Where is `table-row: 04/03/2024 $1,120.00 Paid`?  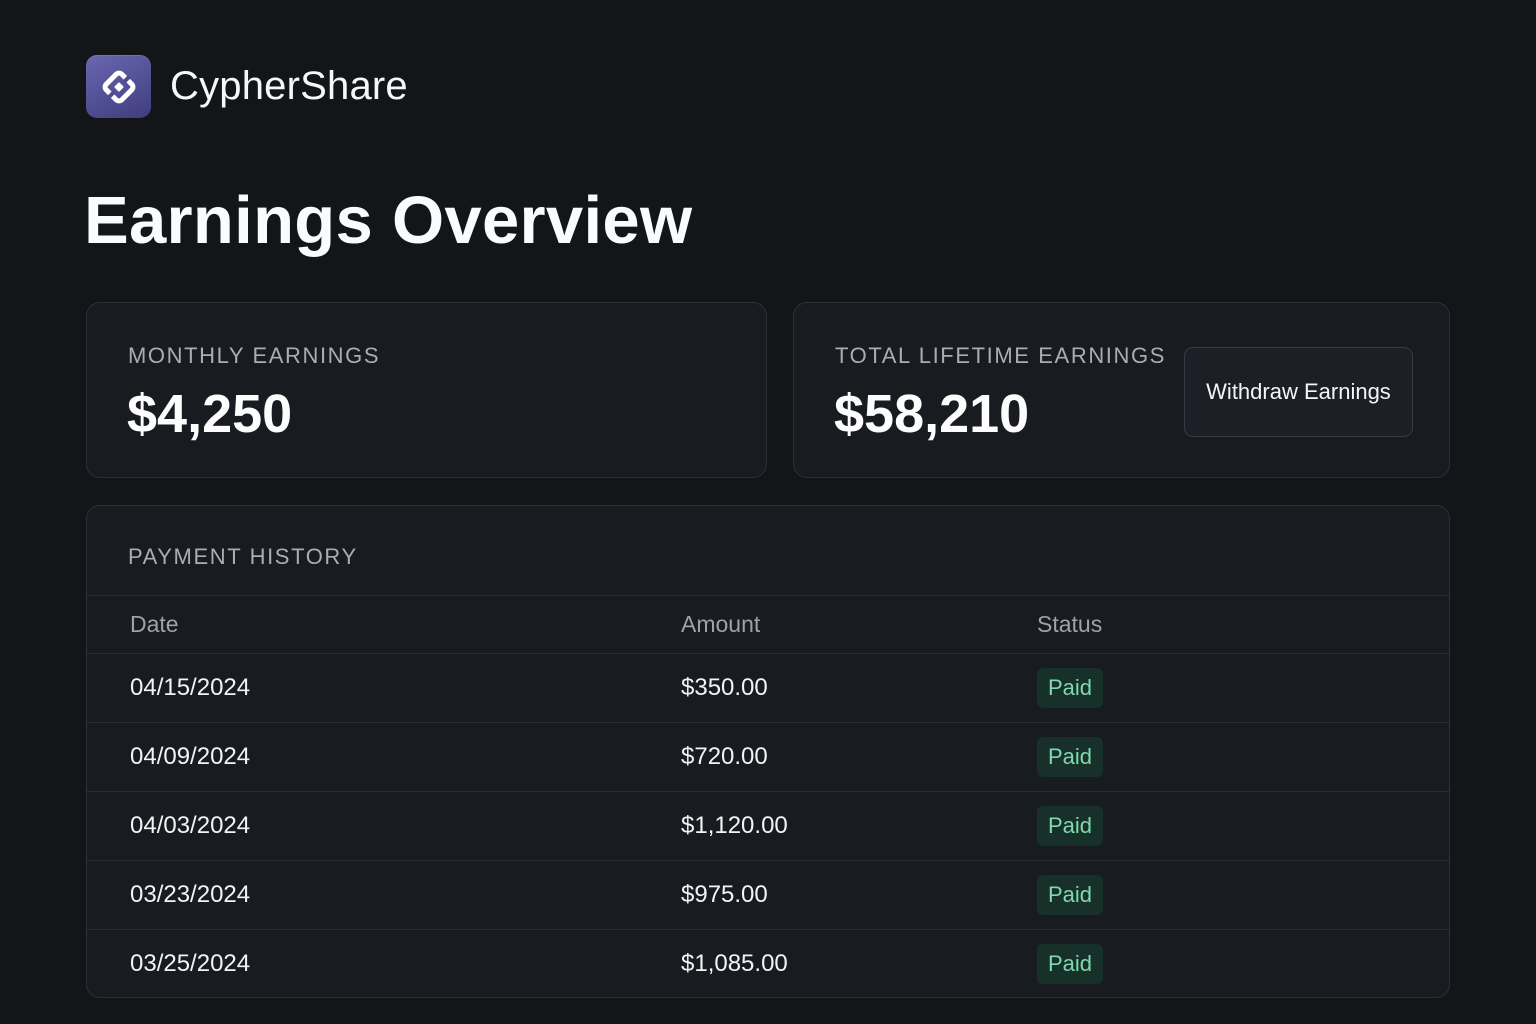 table-row: 04/03/2024 $1,120.00 Paid is located at coordinates (768, 825).